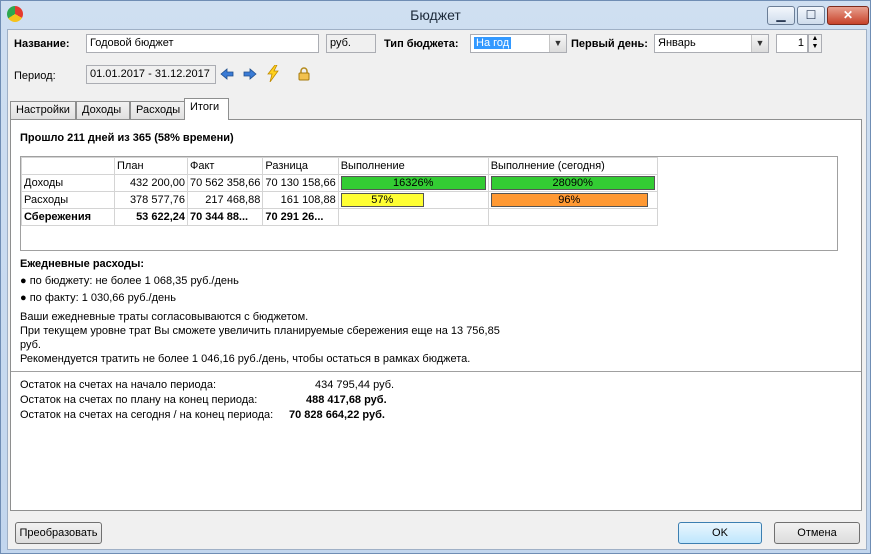 Image resolution: width=871 pixels, height=554 pixels. I want to click on plan-cell: 53 622,24, so click(151, 217).